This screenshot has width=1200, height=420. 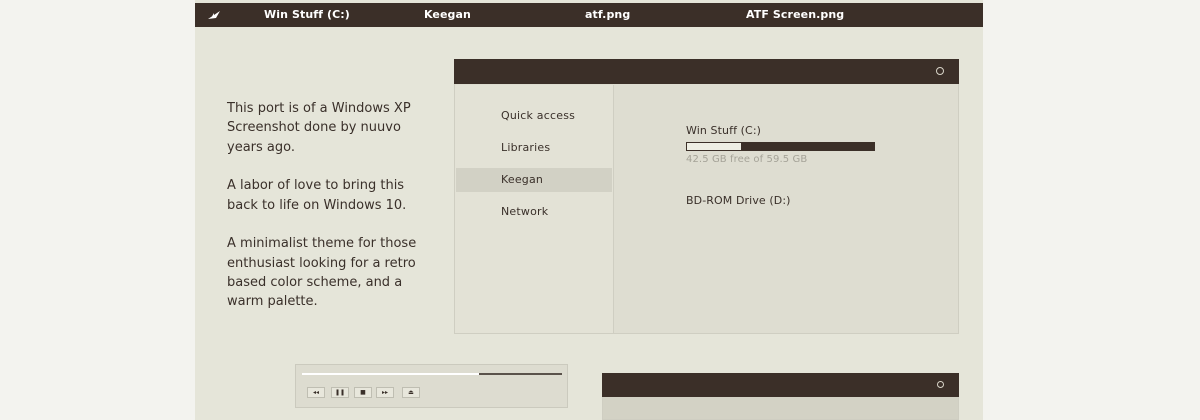 I want to click on prev-icon: ◂◂, so click(x=316, y=392).